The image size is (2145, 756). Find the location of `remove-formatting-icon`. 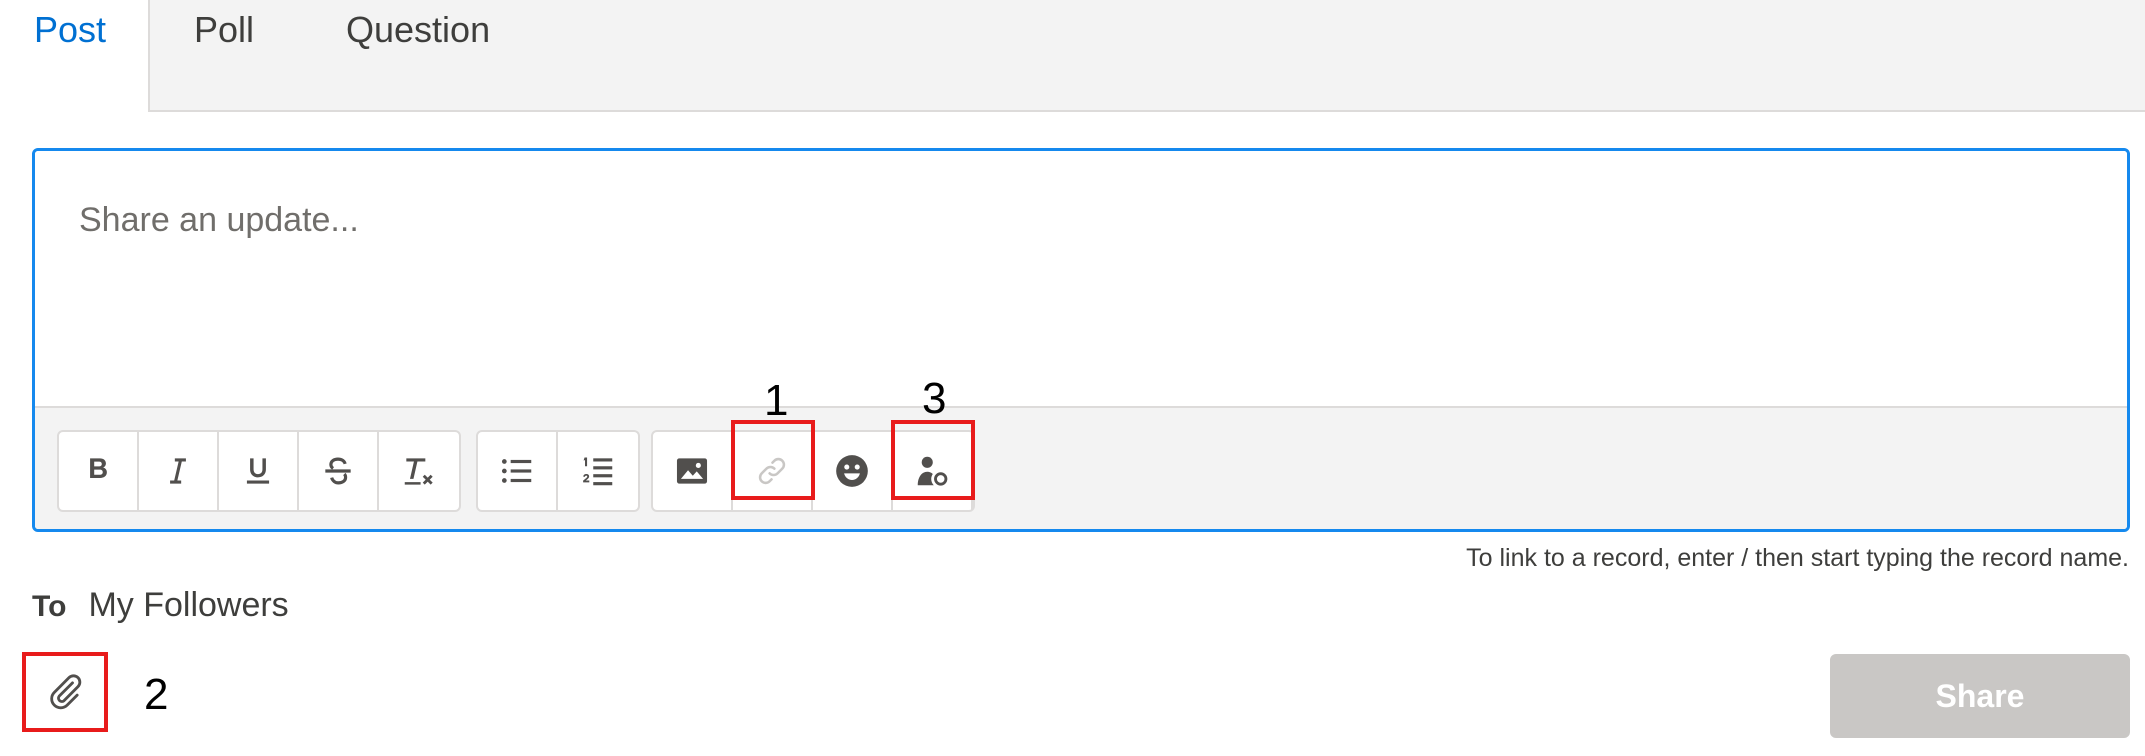

remove-formatting-icon is located at coordinates (418, 471).